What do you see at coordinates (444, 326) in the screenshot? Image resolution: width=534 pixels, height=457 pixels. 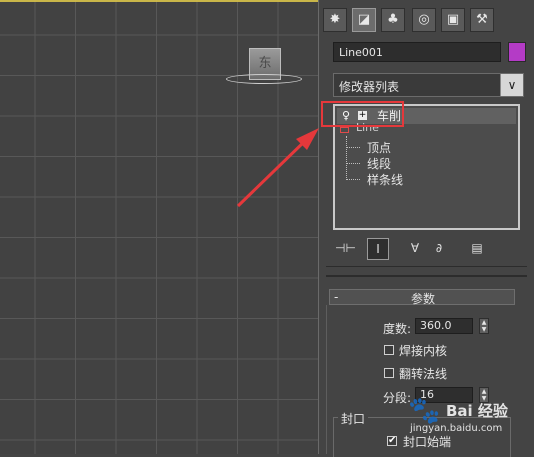 I see `degrees-field: 360.0` at bounding box center [444, 326].